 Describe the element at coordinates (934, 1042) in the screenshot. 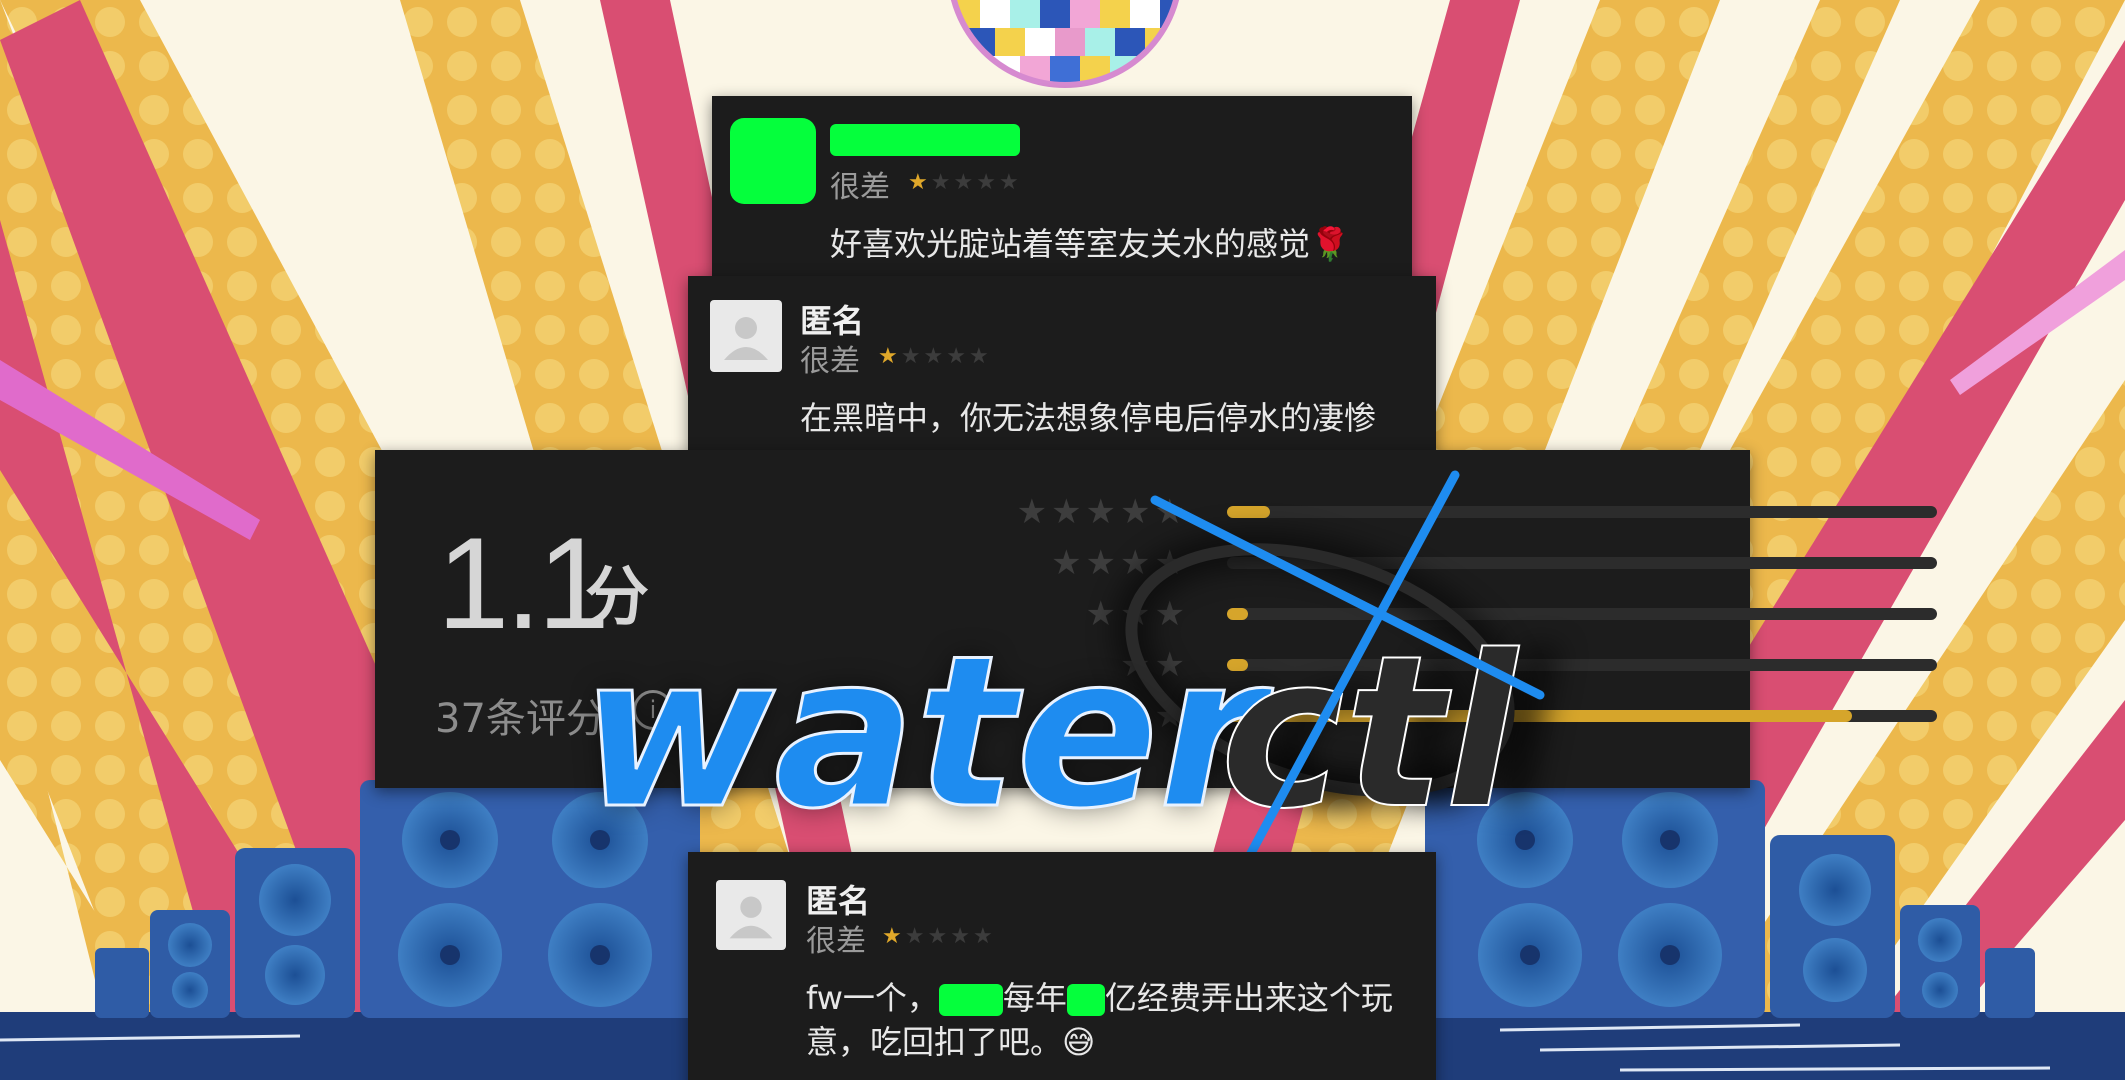

I see `comment-text-part: 意，吃回扣了吧。` at that location.